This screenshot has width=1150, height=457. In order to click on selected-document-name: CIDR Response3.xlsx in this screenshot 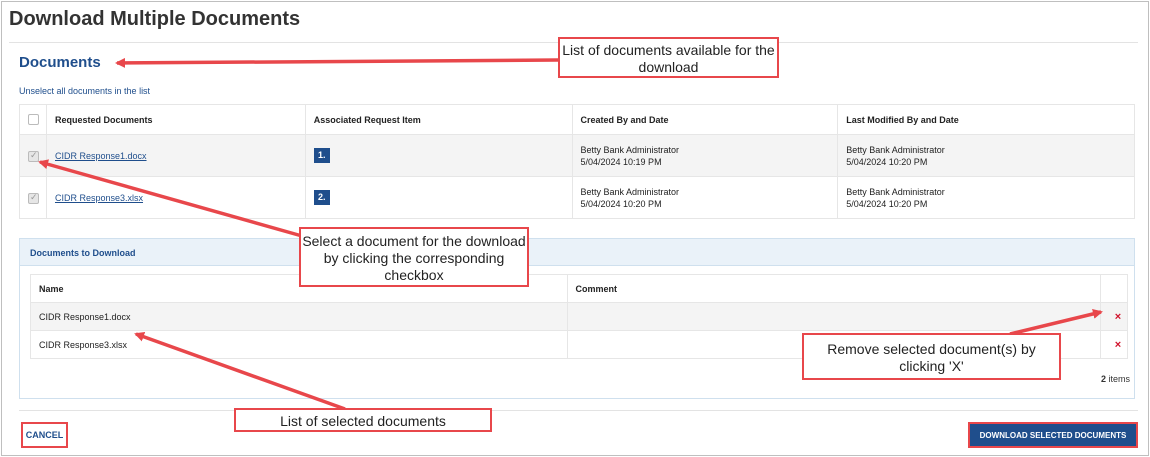, I will do `click(299, 344)`.